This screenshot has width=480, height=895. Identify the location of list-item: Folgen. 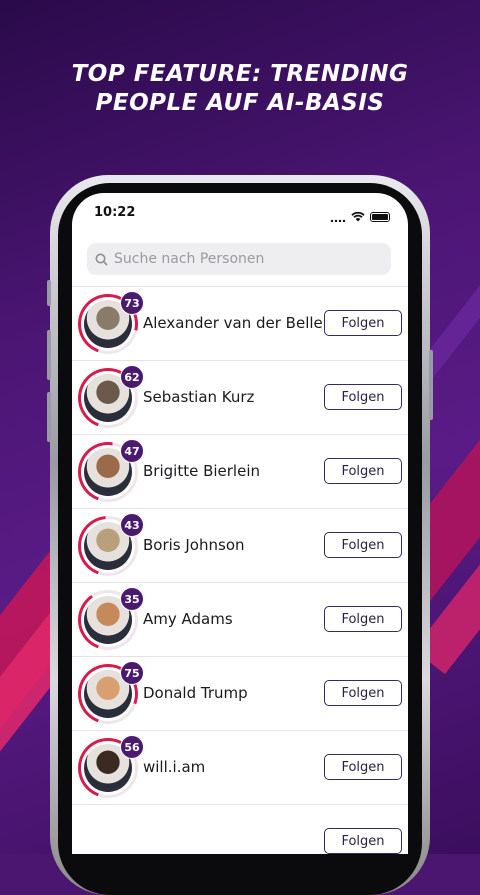
(240, 829).